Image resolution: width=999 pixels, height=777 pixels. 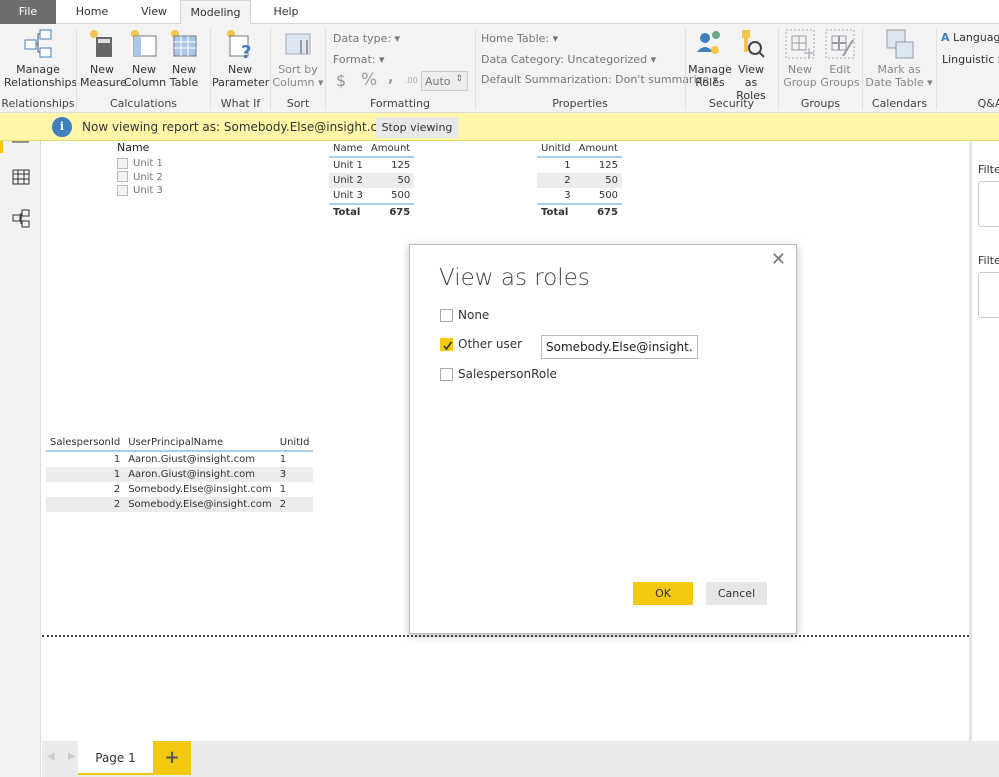 I want to click on table-cell: 50, so click(x=598, y=180).